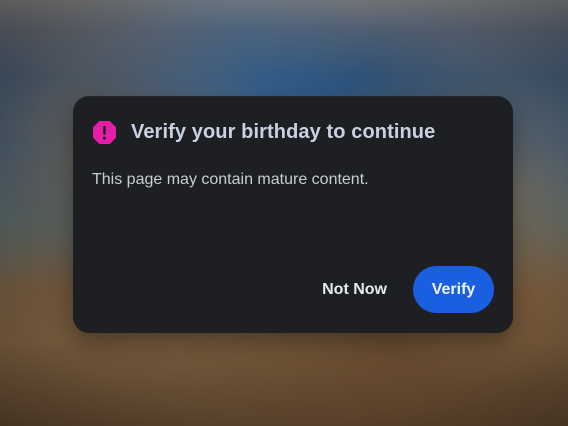 The width and height of the screenshot is (568, 426). What do you see at coordinates (453, 289) in the screenshot?
I see `verify-button: Verify` at bounding box center [453, 289].